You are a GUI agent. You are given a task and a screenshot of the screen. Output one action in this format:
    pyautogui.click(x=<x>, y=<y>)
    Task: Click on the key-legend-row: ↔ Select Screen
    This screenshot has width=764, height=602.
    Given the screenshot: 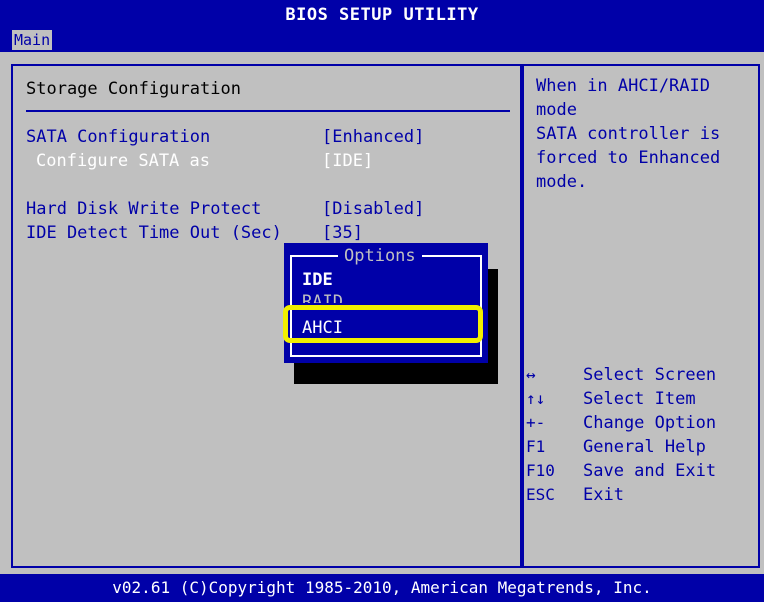 What is the action you would take?
    pyautogui.click(x=641, y=375)
    